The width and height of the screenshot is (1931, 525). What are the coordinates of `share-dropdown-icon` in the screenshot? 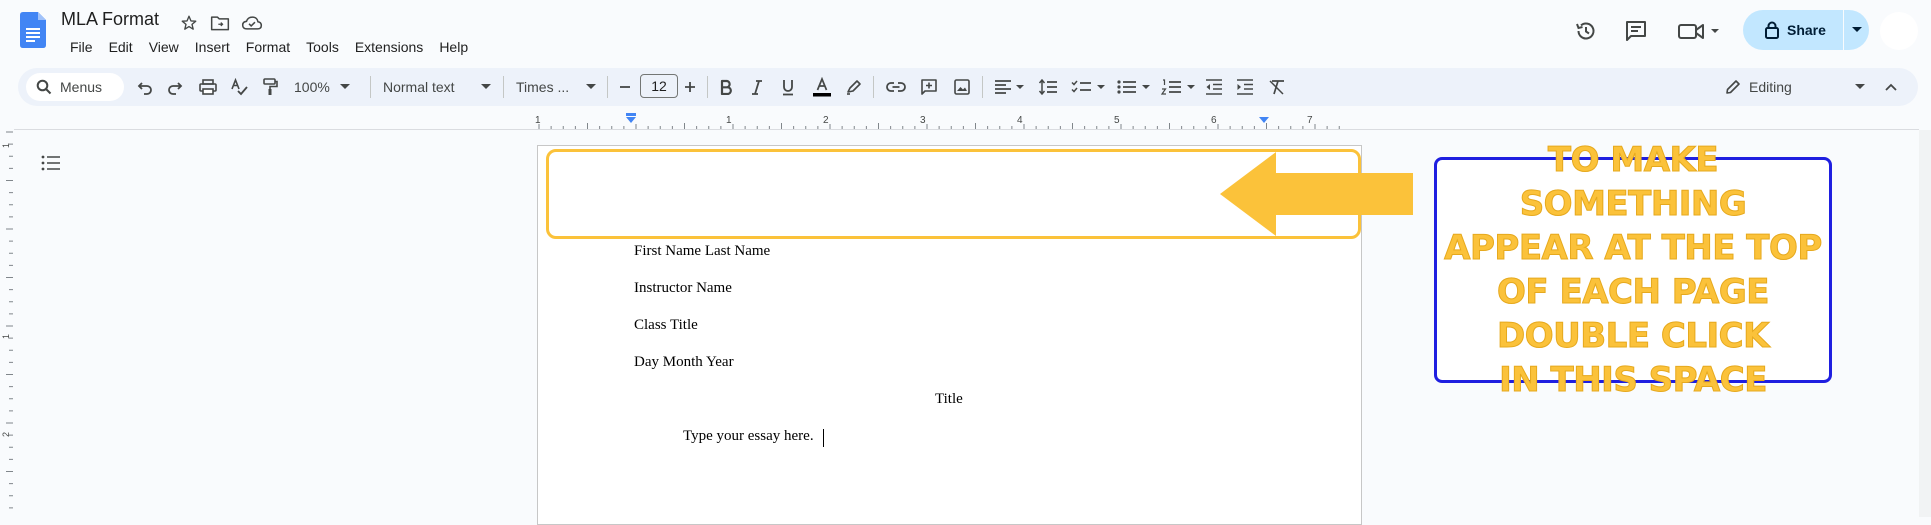 It's located at (1856, 30).